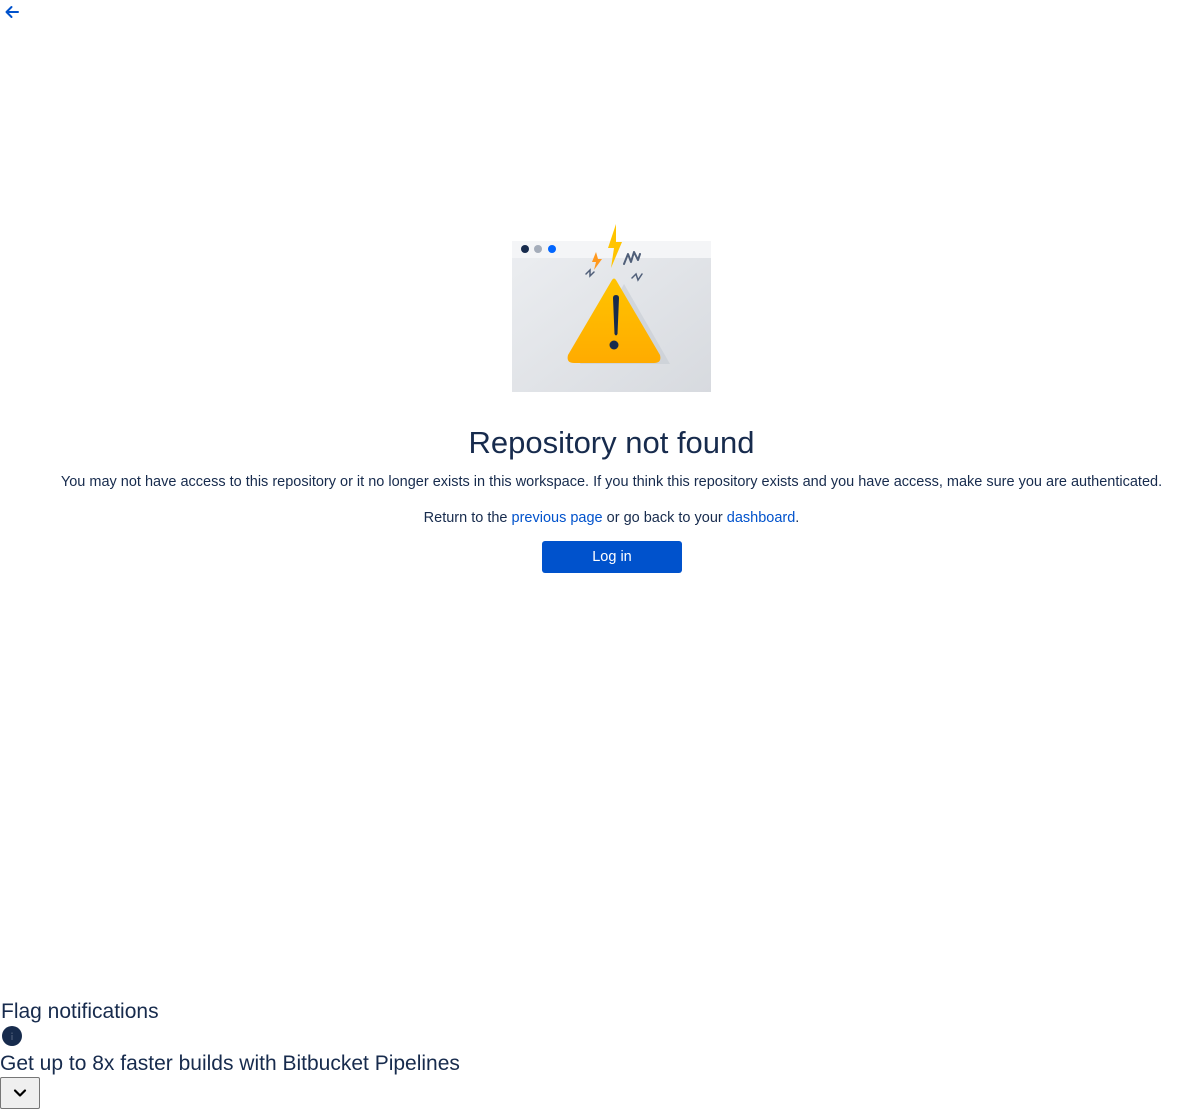  What do you see at coordinates (612, 557) in the screenshot?
I see `login-button: Log in` at bounding box center [612, 557].